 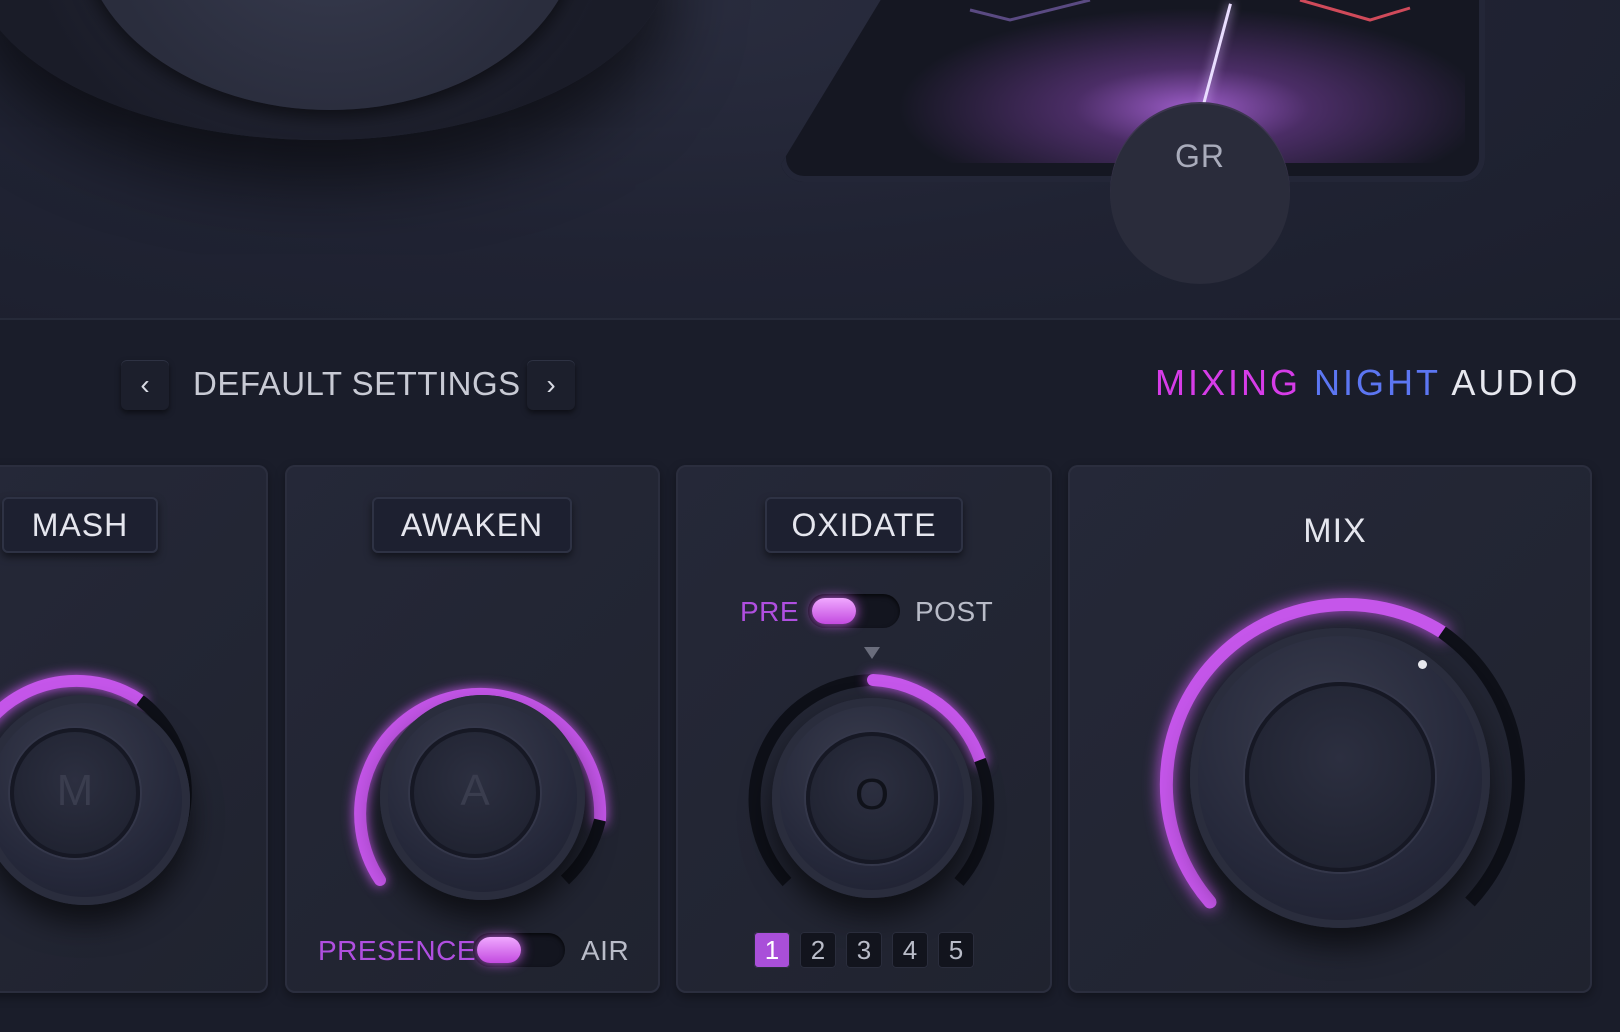 I want to click on mash-knob-face: M, so click(x=75, y=793).